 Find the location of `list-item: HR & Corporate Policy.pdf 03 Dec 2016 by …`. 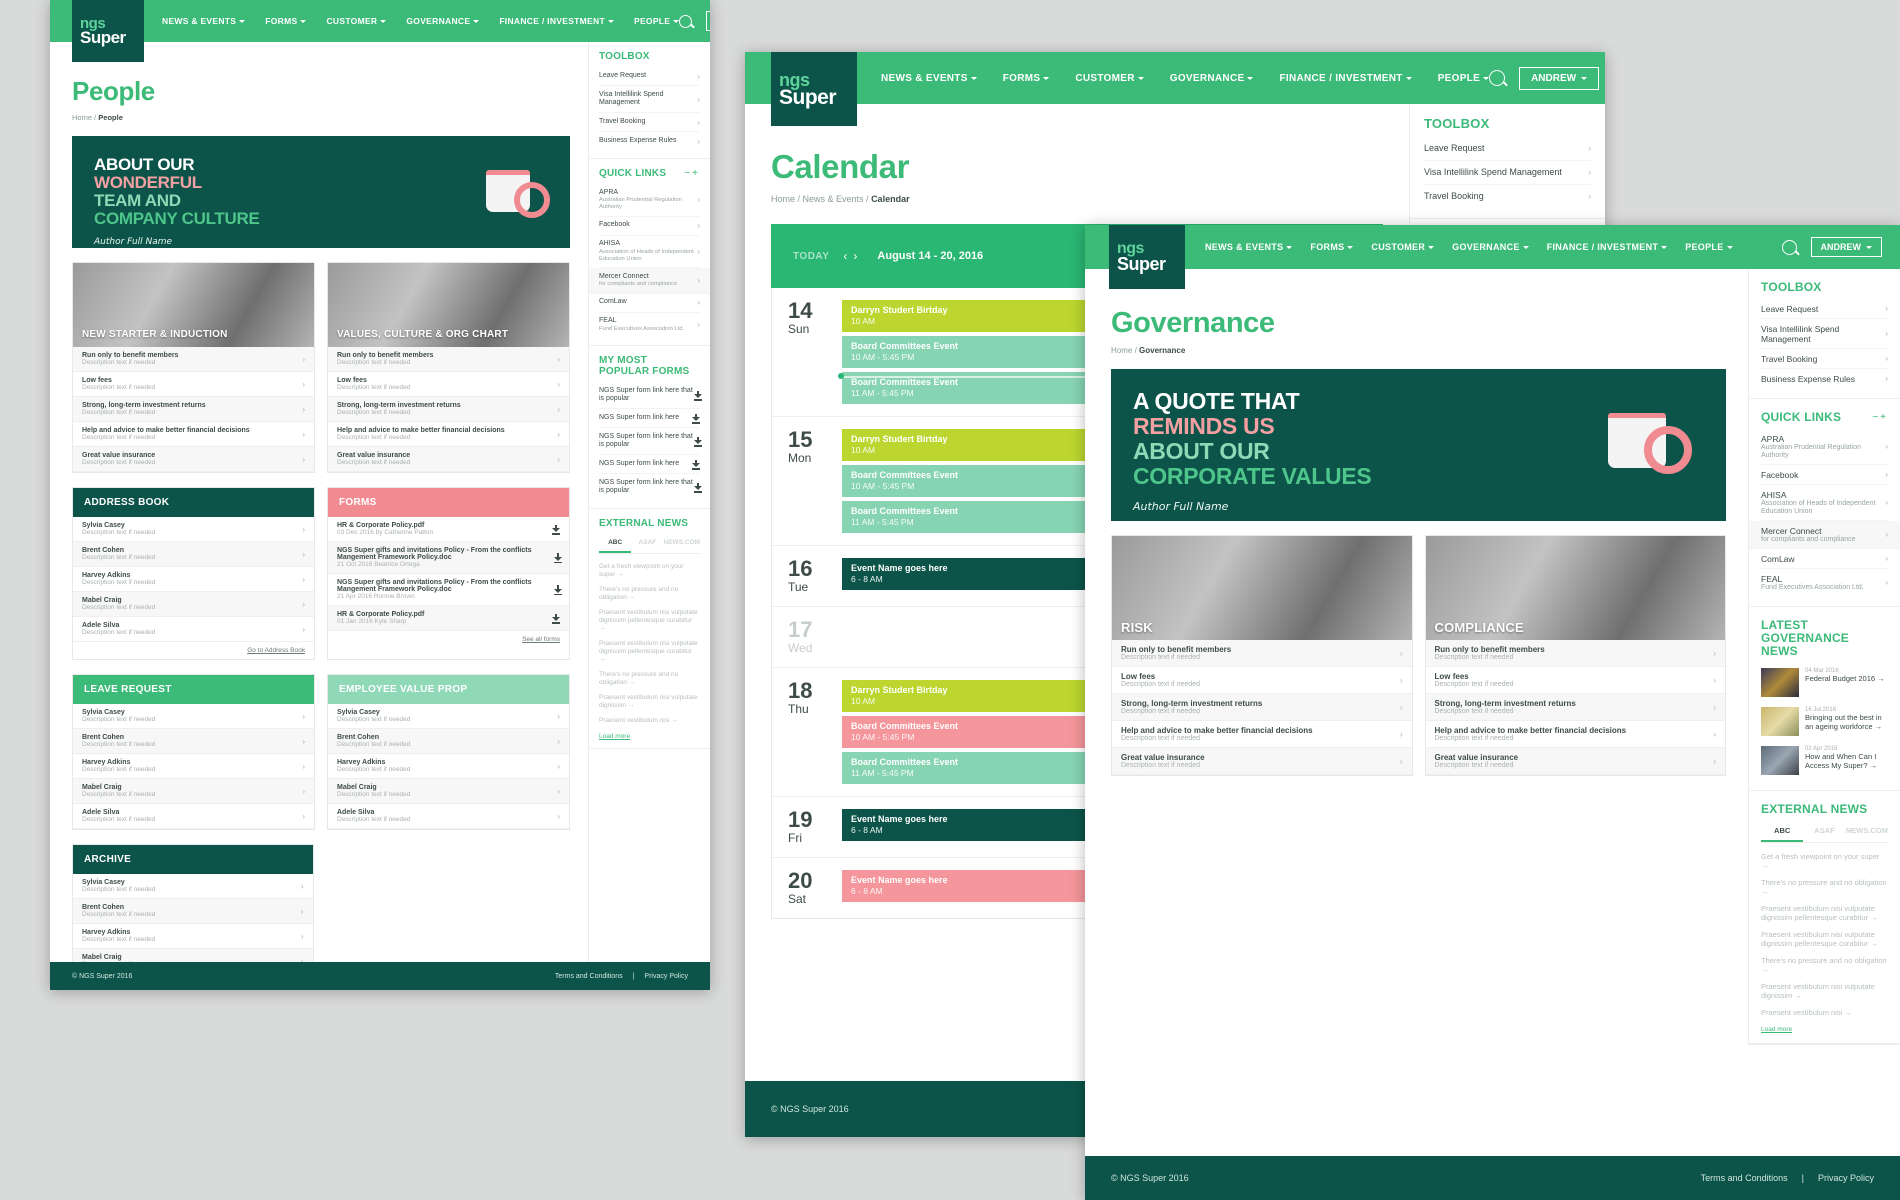

list-item: HR & Corporate Policy.pdf 03 Dec 2016 by … is located at coordinates (448, 529).